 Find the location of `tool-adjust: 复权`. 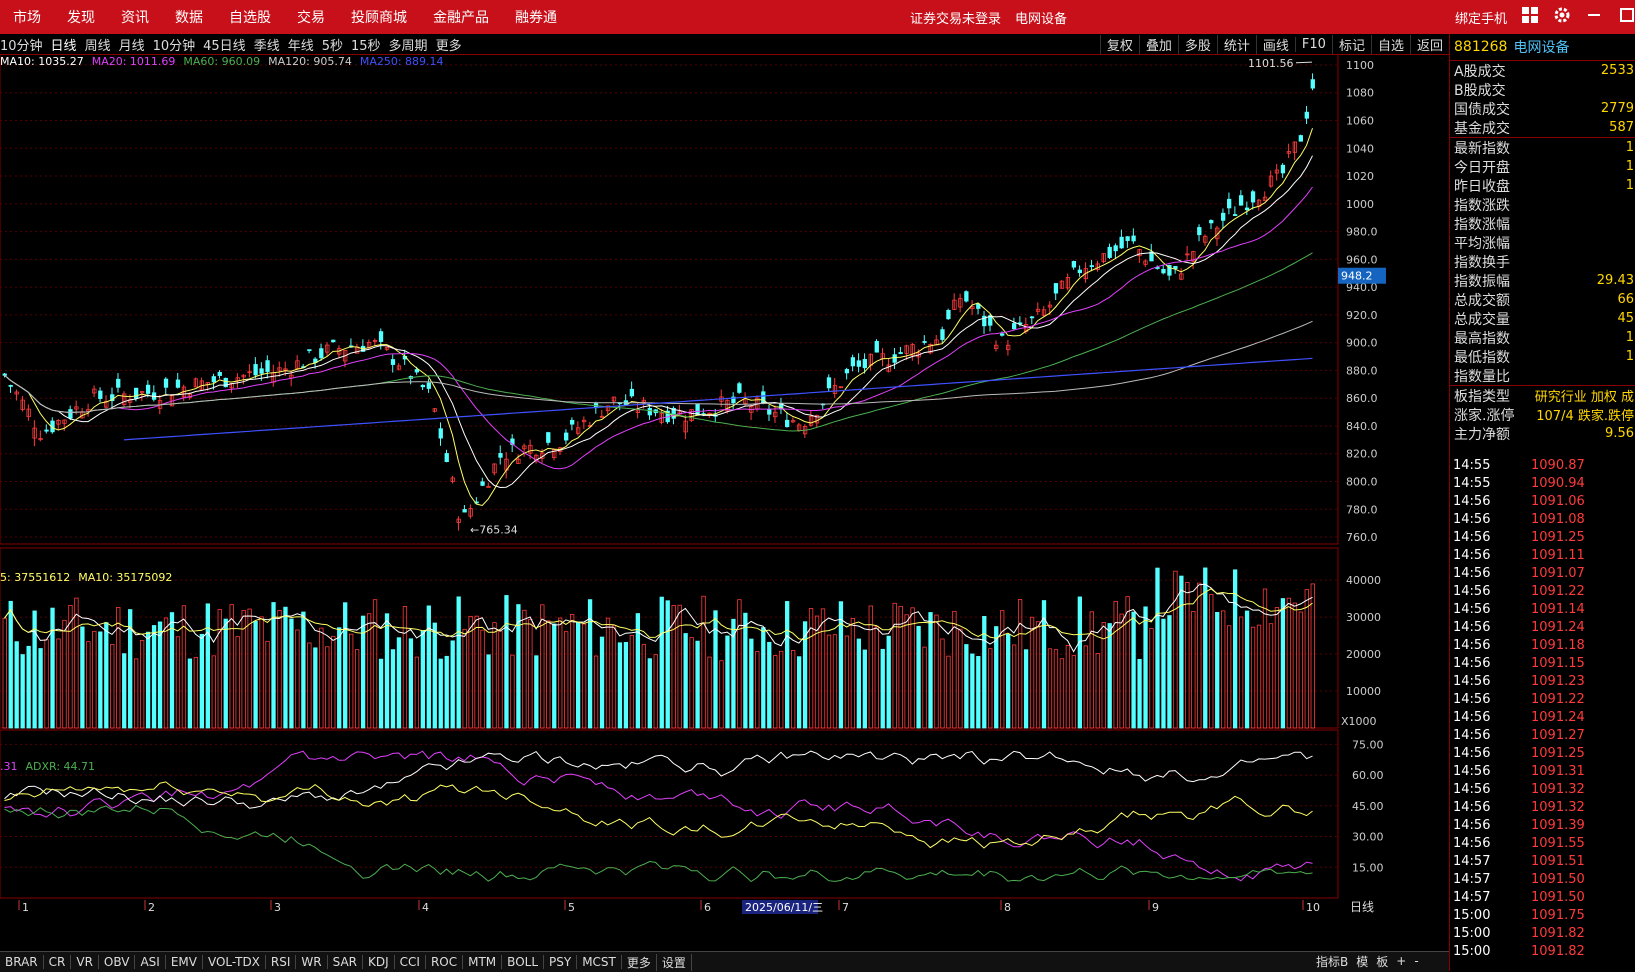

tool-adjust: 复权 is located at coordinates (1119, 44).